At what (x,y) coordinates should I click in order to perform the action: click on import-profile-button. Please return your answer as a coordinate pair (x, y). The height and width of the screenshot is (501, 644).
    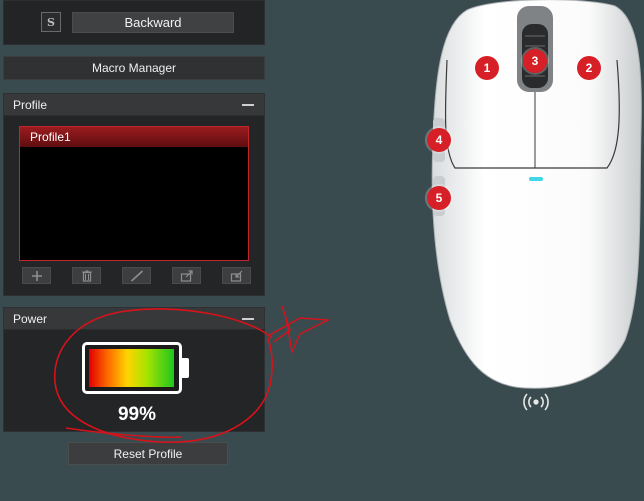
    Looking at the image, I should click on (236, 275).